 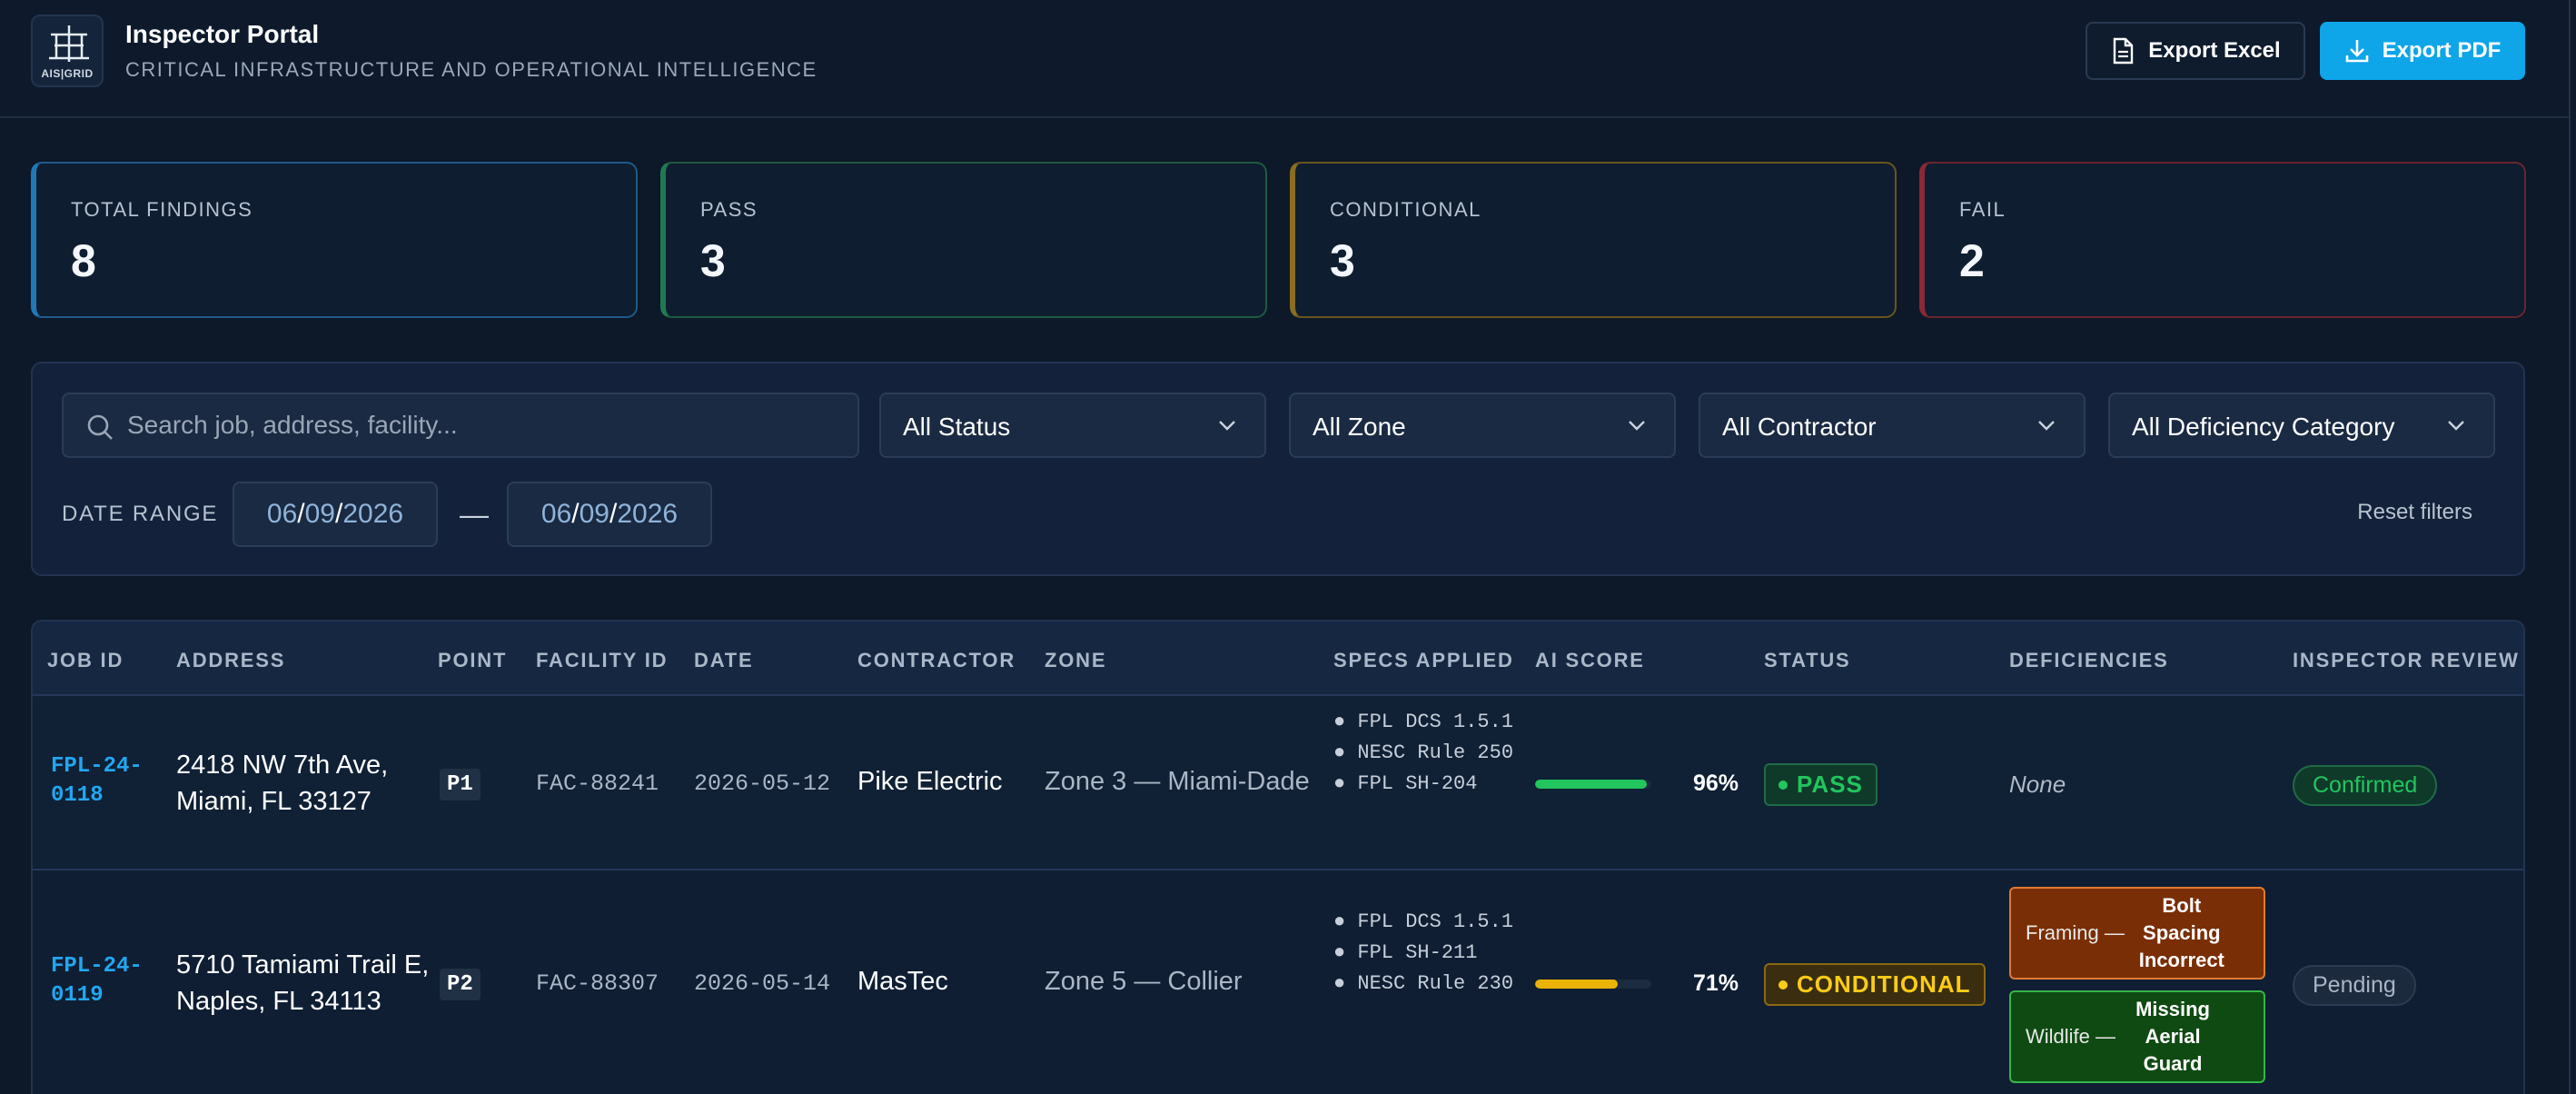 I want to click on deficiency-select-value: All Deficiency Category, so click(x=2263, y=427).